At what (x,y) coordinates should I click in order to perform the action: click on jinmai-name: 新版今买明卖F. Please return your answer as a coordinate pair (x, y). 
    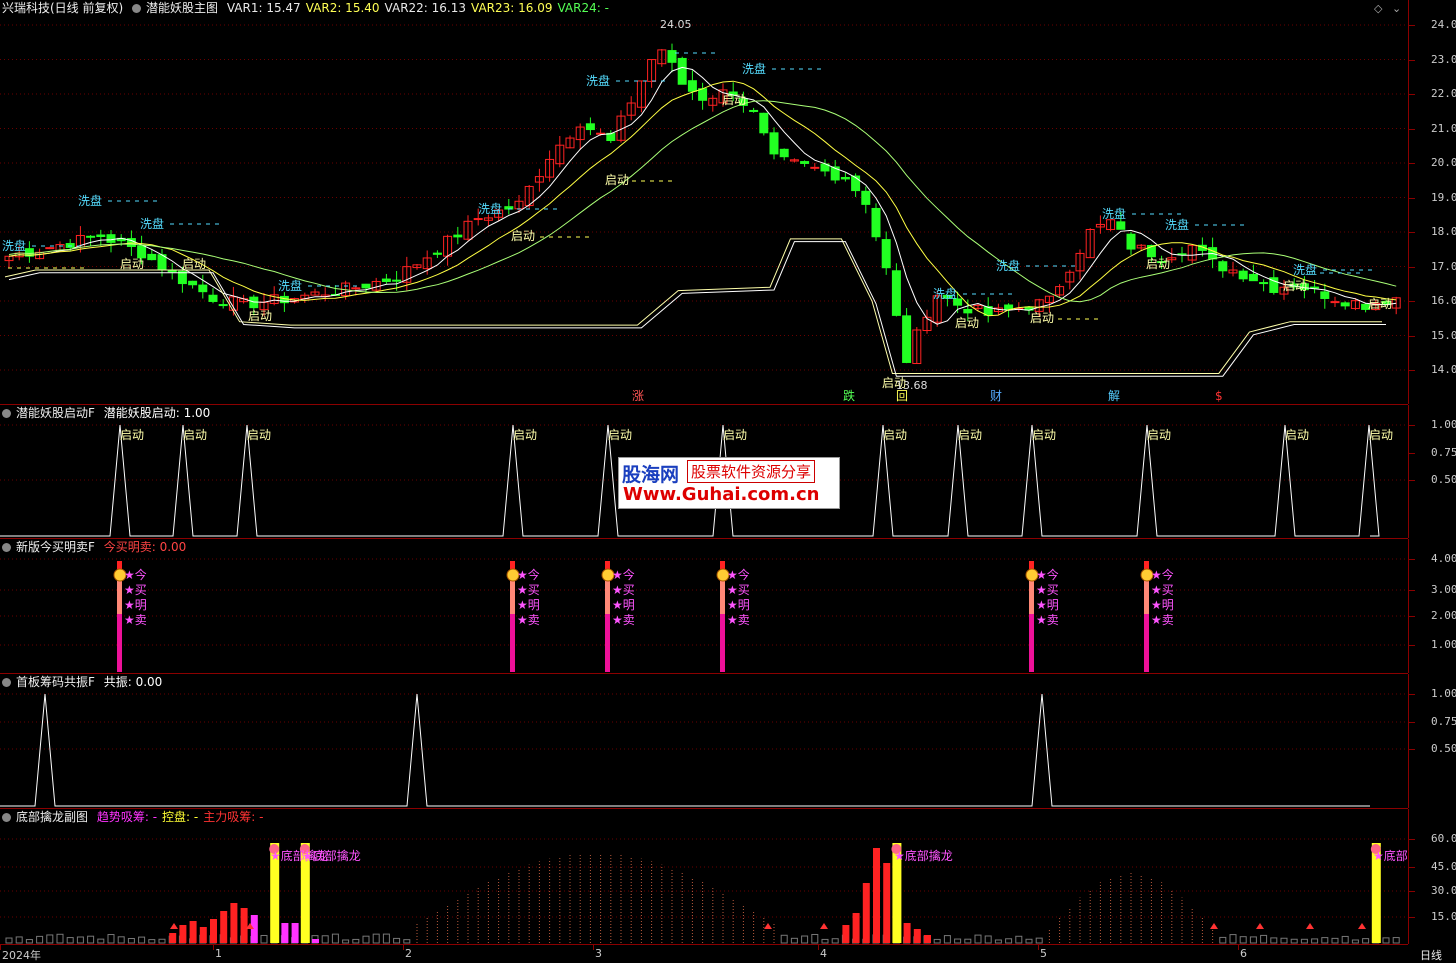
    Looking at the image, I should click on (55, 547).